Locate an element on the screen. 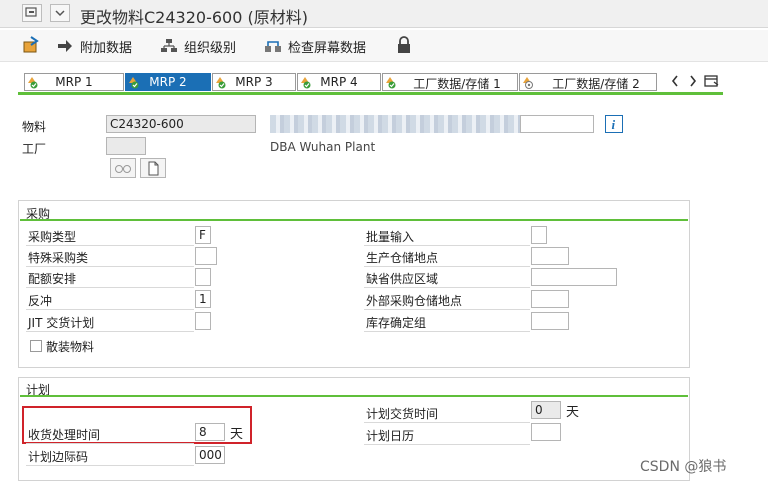 The width and height of the screenshot is (768, 485). sched-margin-key-field: 000 is located at coordinates (210, 455).